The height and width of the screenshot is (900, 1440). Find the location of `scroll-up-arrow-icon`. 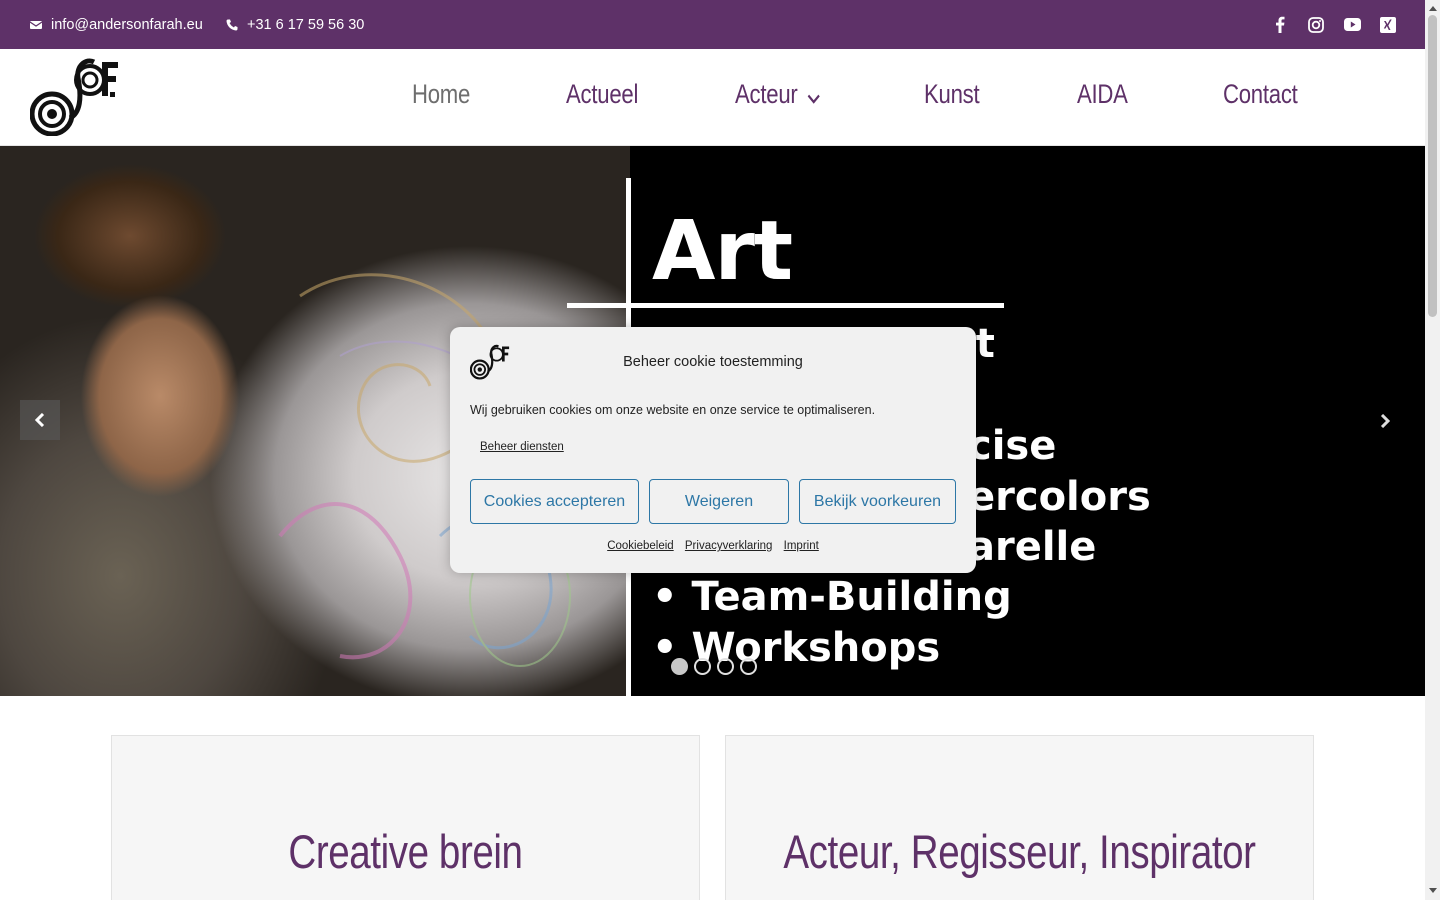

scroll-up-arrow-icon is located at coordinates (1432, 7).